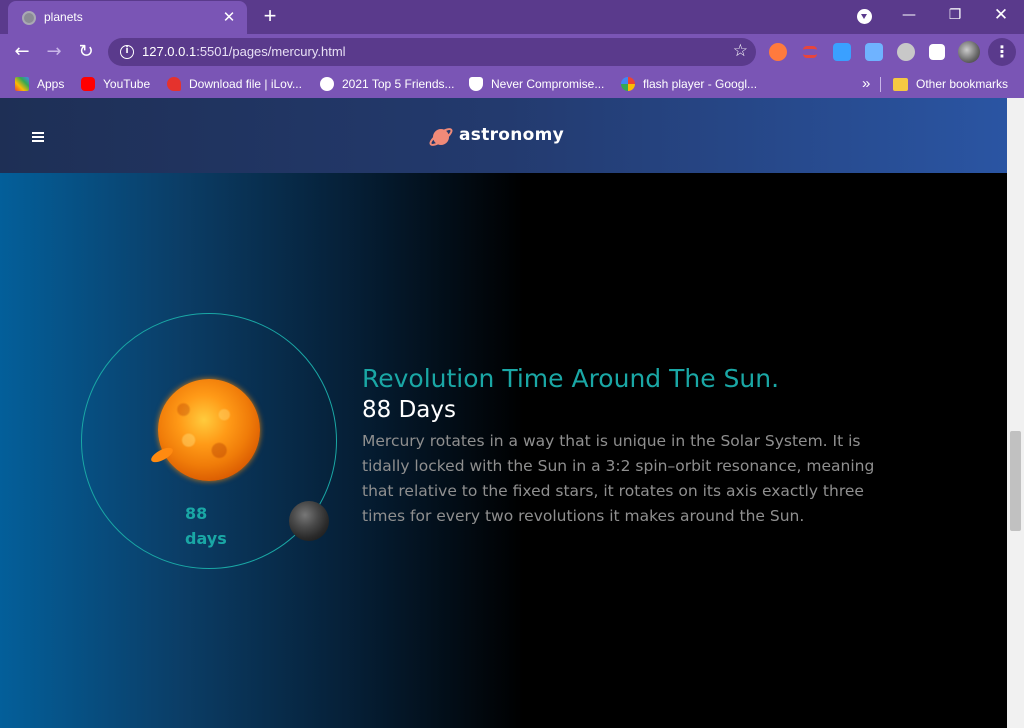 The width and height of the screenshot is (1024, 728). Describe the element at coordinates (409, 410) in the screenshot. I see `revolution-days: 88 Days` at that location.